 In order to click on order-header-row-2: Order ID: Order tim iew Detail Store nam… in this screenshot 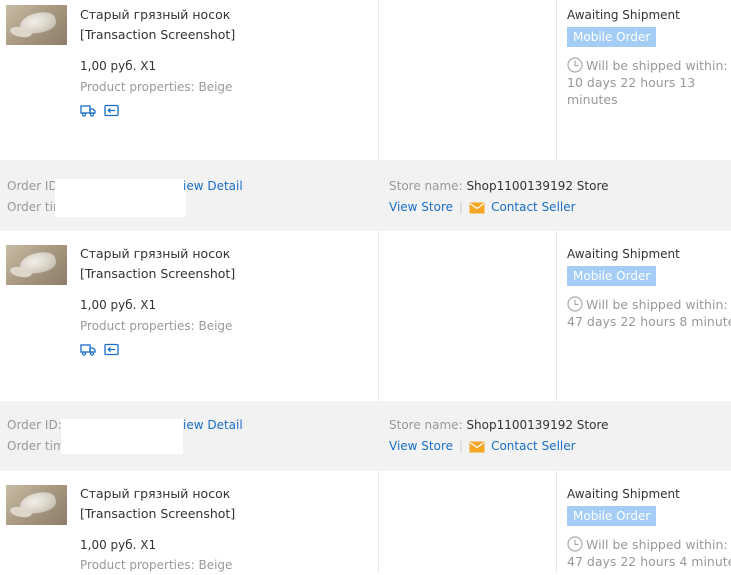, I will do `click(365, 436)`.